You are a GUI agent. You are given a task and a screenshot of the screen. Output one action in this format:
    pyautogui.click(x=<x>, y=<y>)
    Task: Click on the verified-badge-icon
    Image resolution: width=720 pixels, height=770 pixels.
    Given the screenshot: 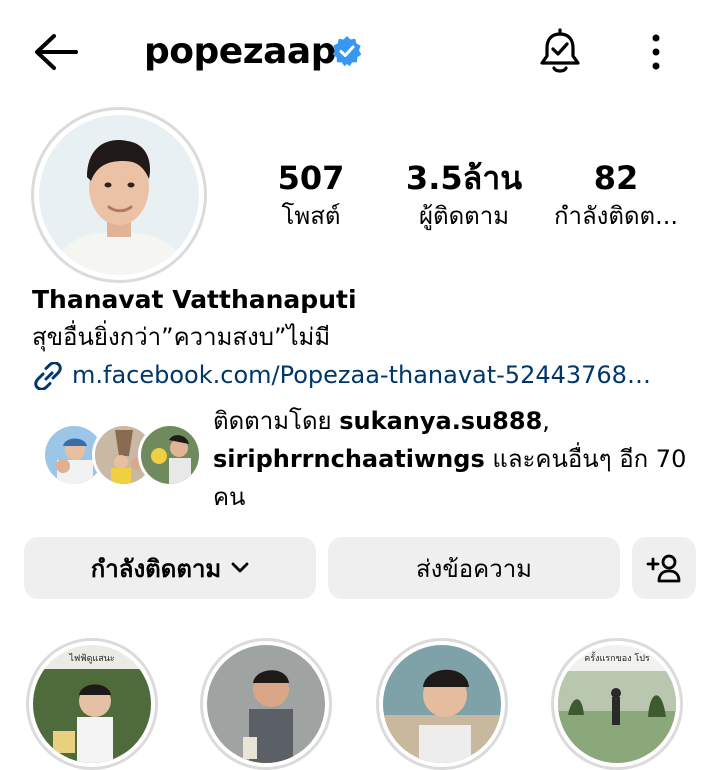 What is the action you would take?
    pyautogui.click(x=347, y=51)
    